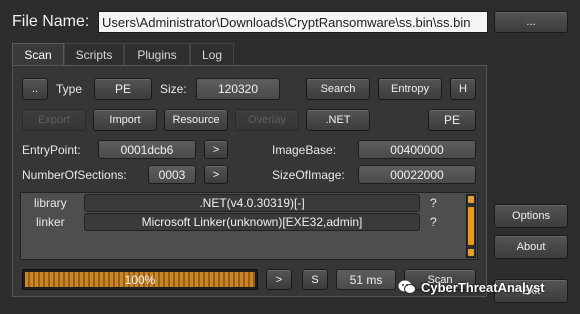 The width and height of the screenshot is (580, 314). Describe the element at coordinates (173, 89) in the screenshot. I see `size-label: Size:` at that location.